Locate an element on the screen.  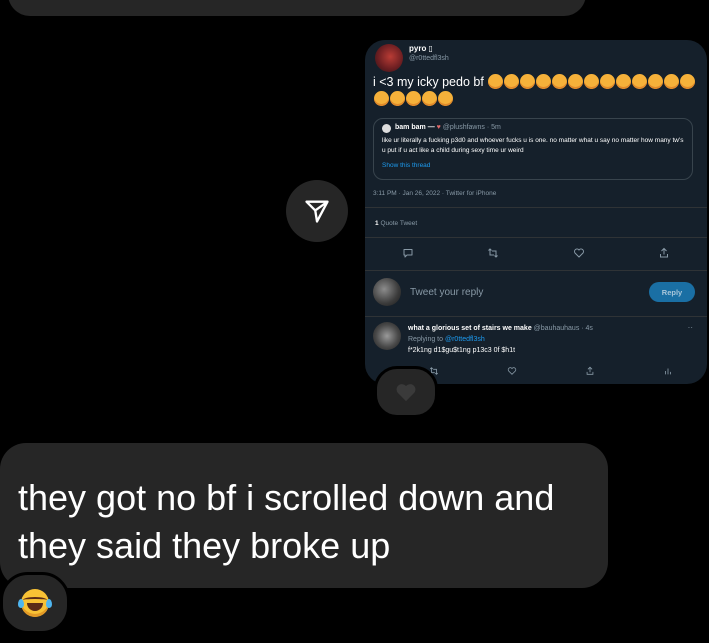
black-heart-icon is located at coordinates (406, 393).